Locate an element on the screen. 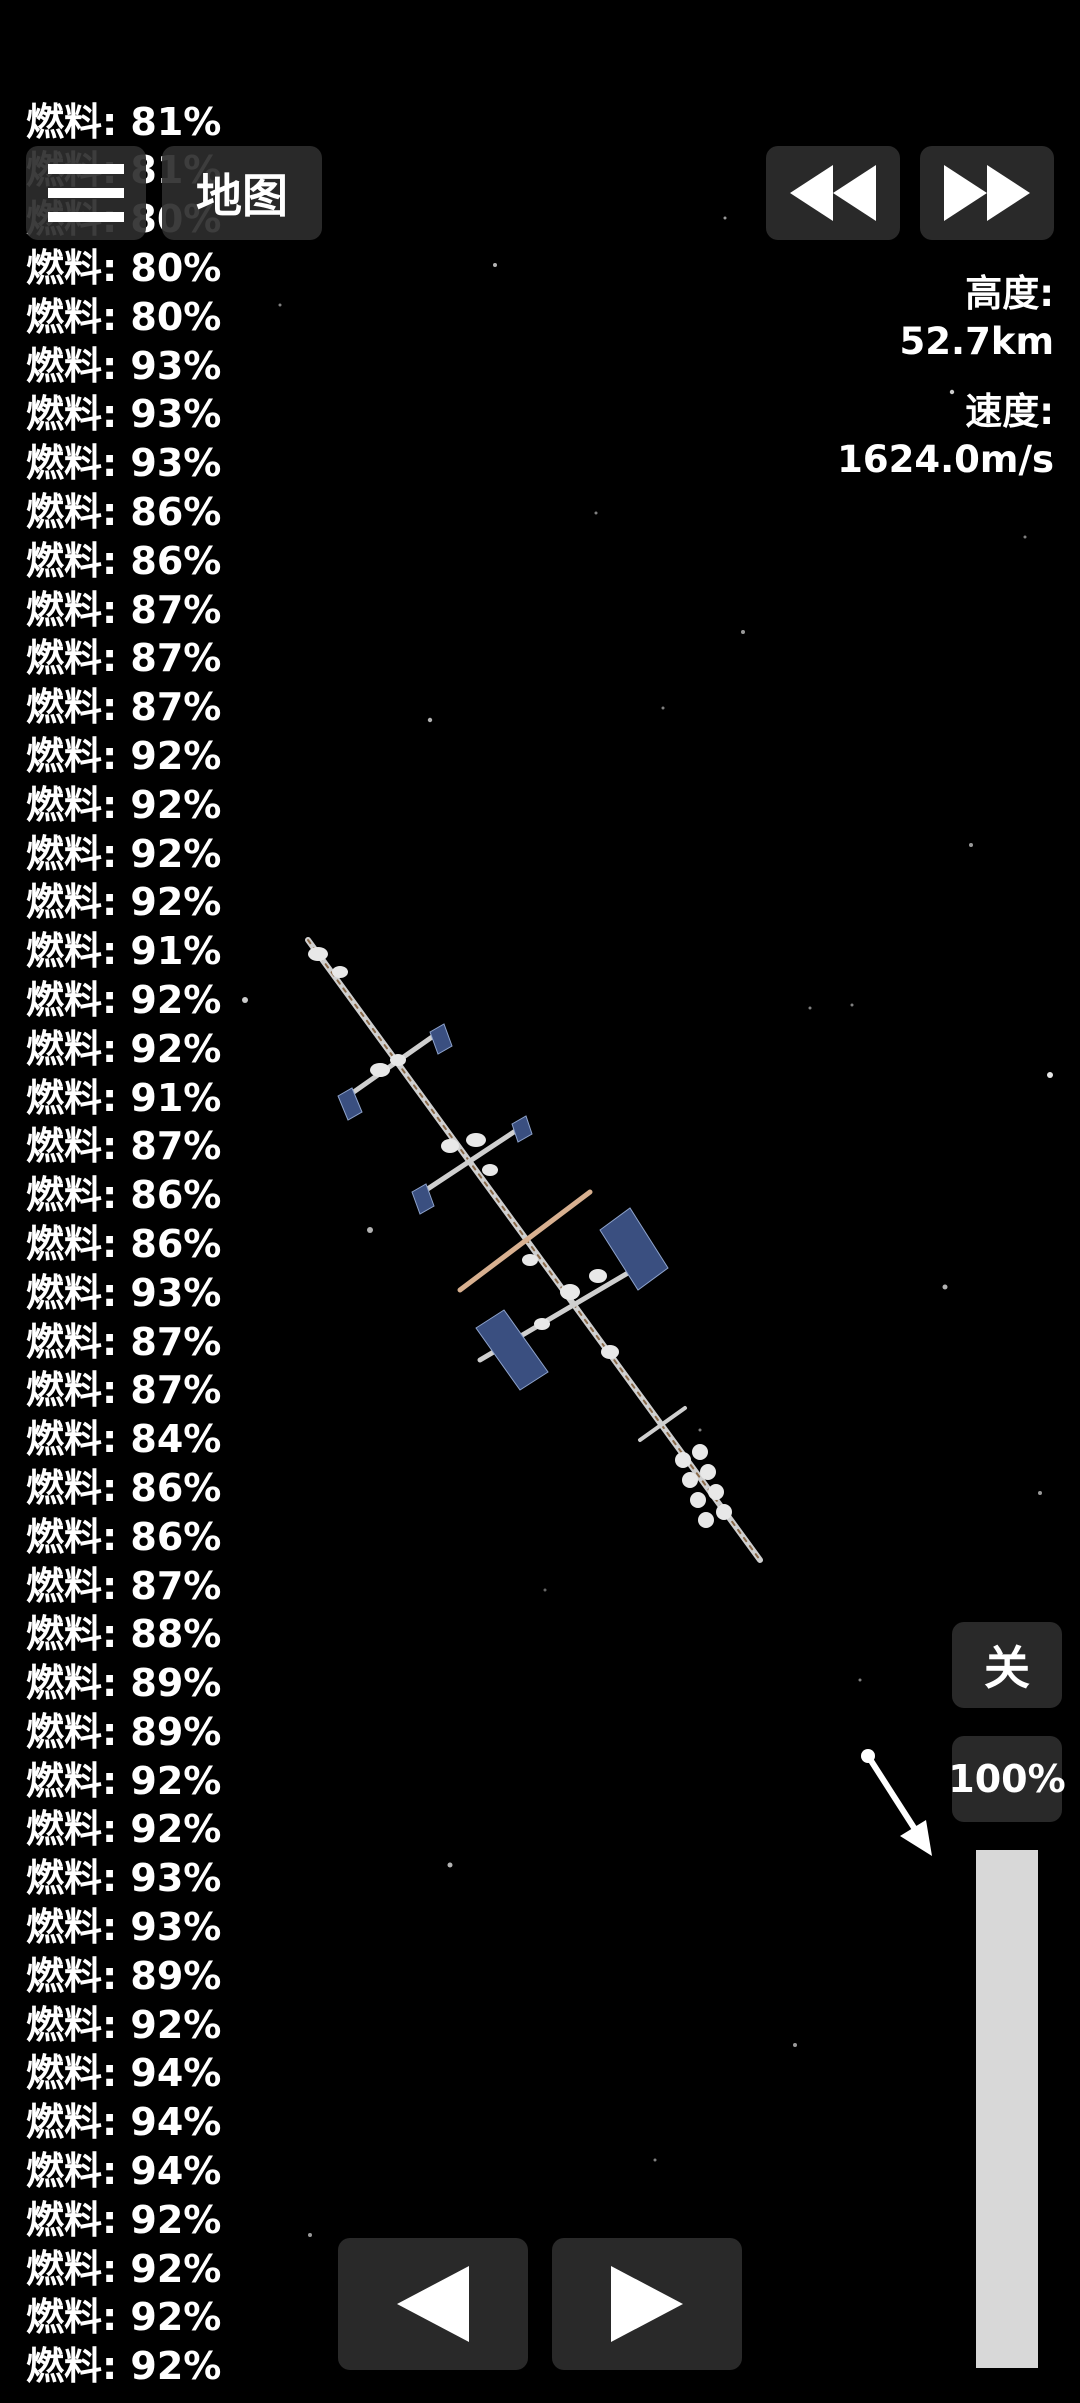 The height and width of the screenshot is (2403, 1080). triangle-left-icon is located at coordinates (433, 2304).